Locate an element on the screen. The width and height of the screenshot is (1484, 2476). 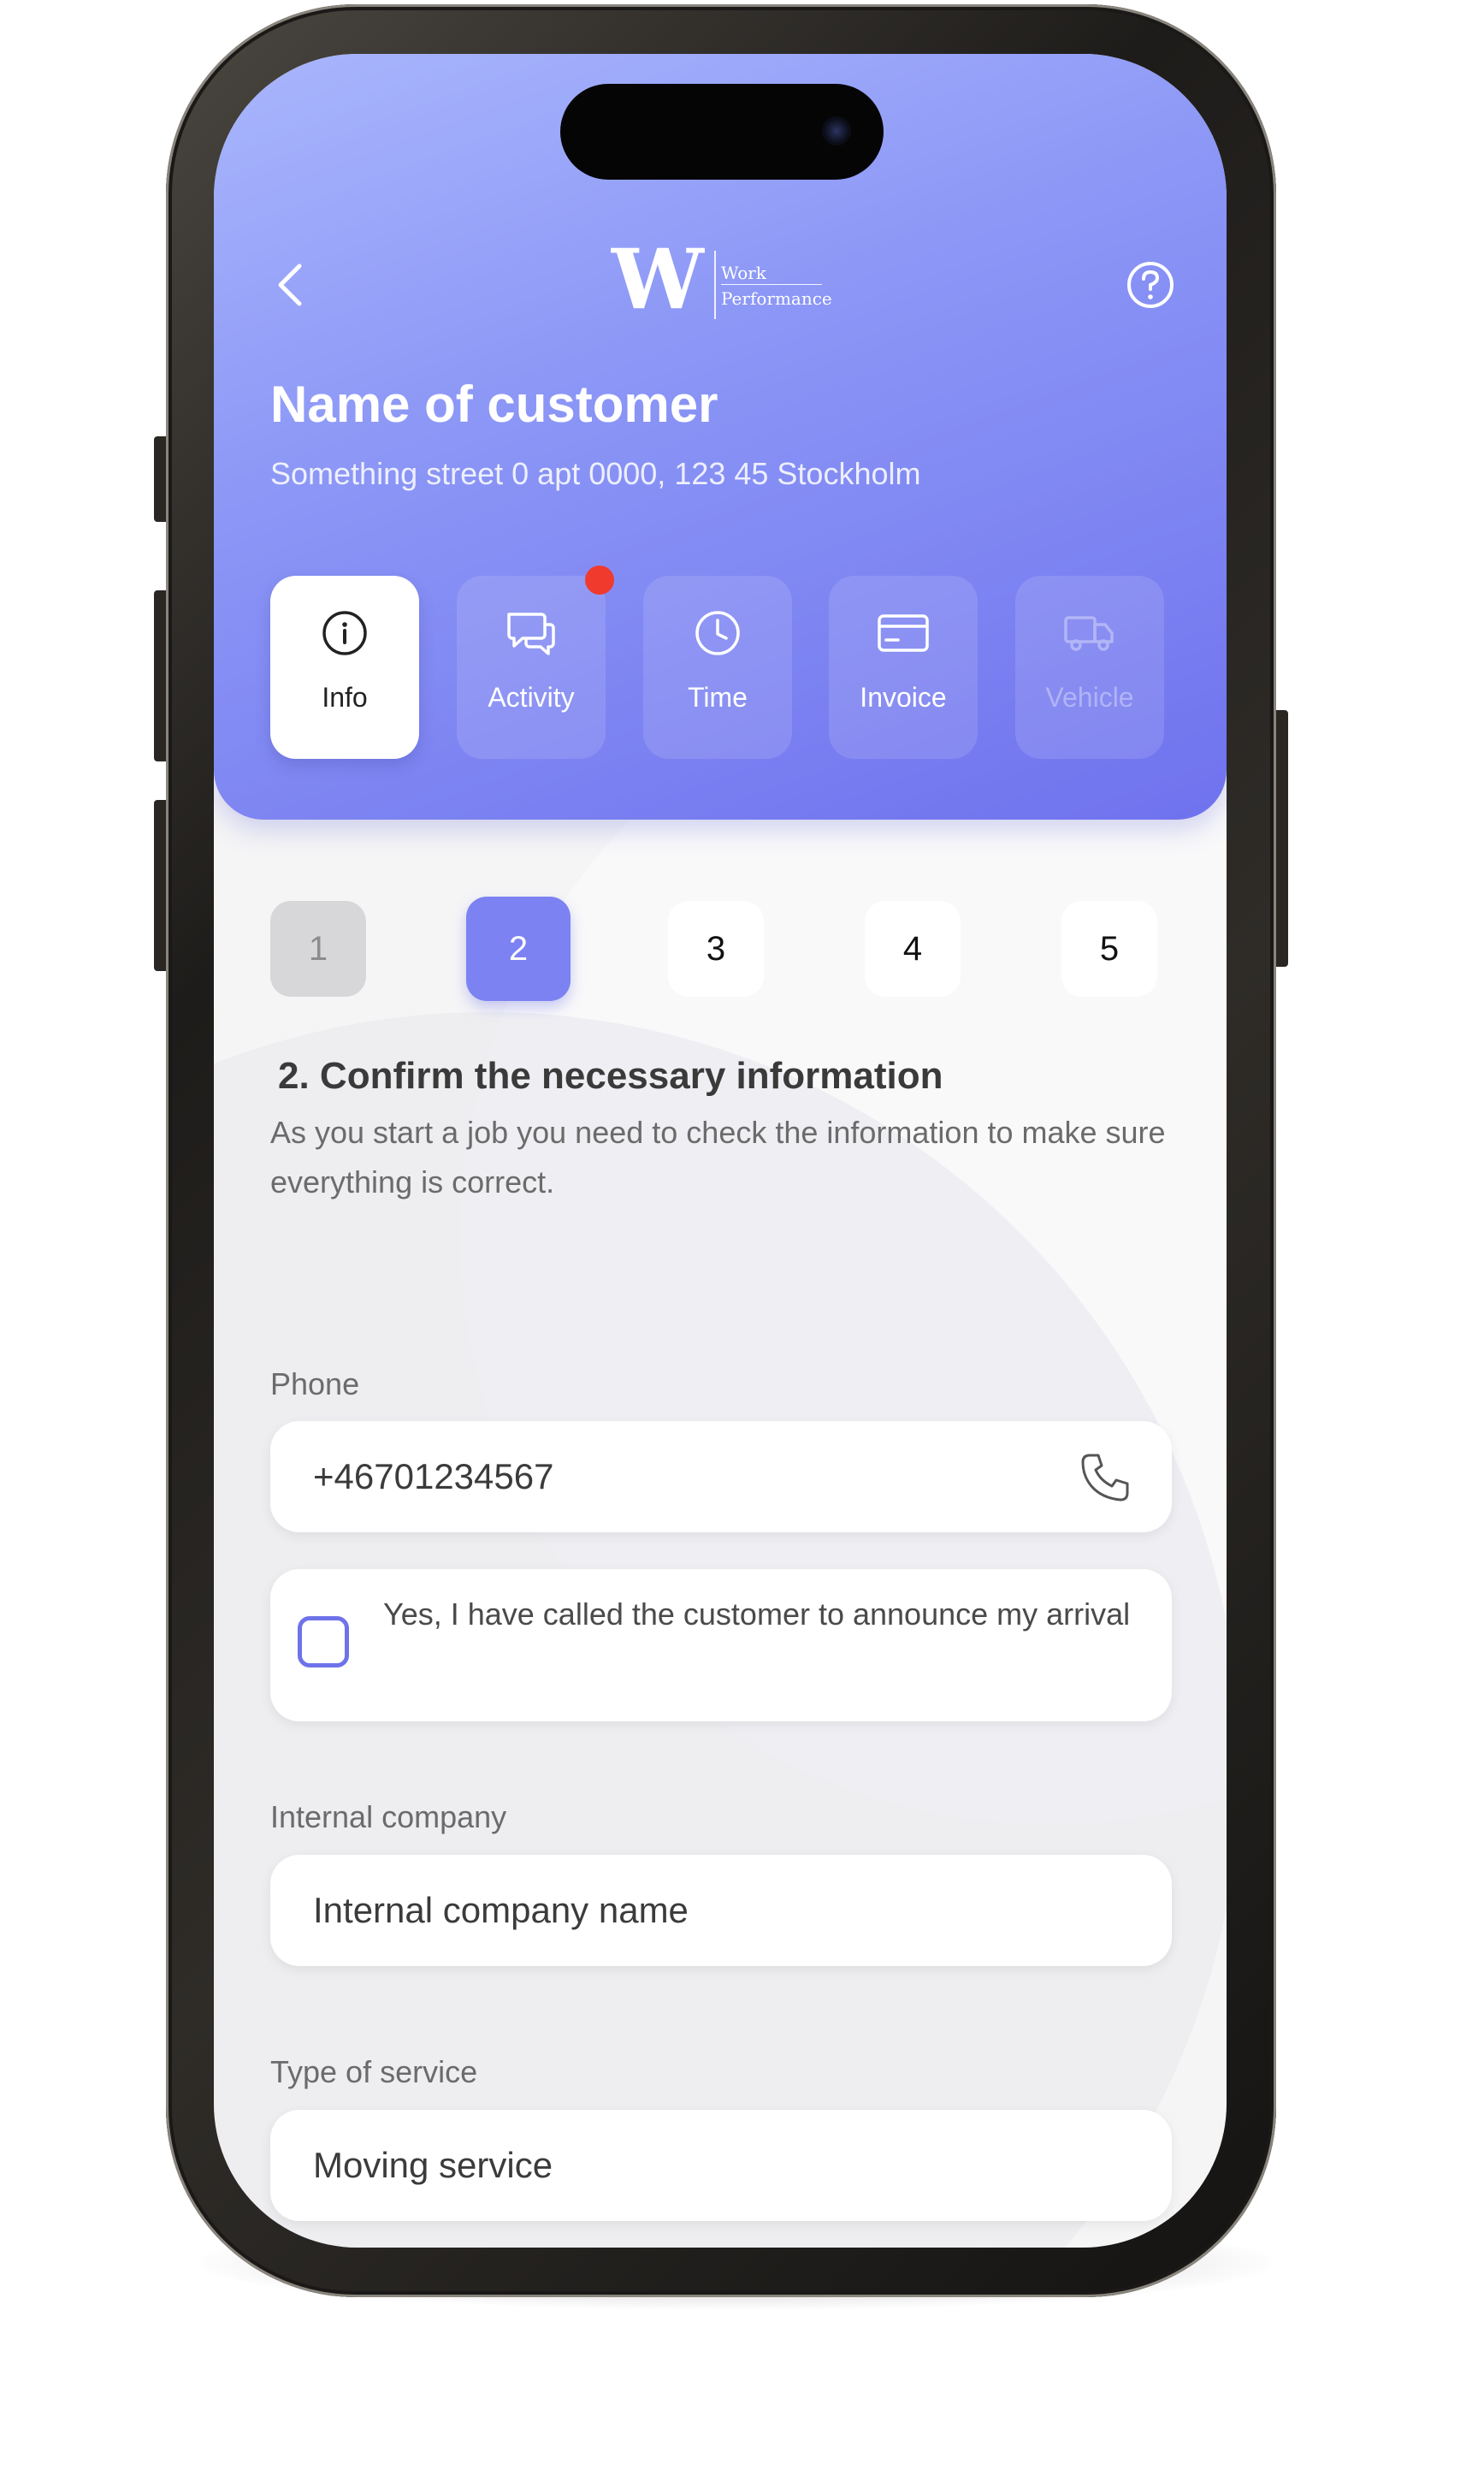
help-button is located at coordinates (1150, 285).